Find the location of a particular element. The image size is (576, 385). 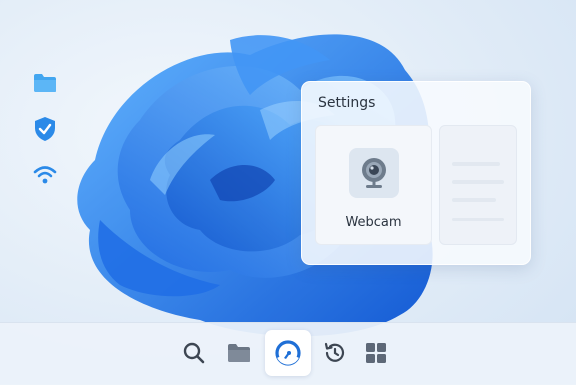

taskbar-edge-button is located at coordinates (288, 353).